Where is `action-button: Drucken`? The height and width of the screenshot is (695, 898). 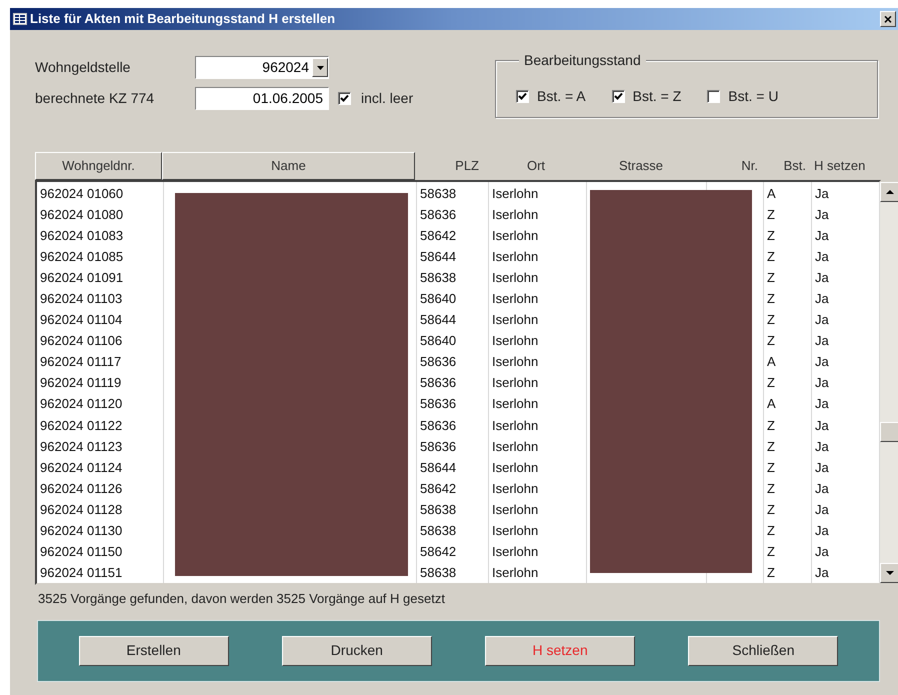
action-button: Drucken is located at coordinates (357, 651).